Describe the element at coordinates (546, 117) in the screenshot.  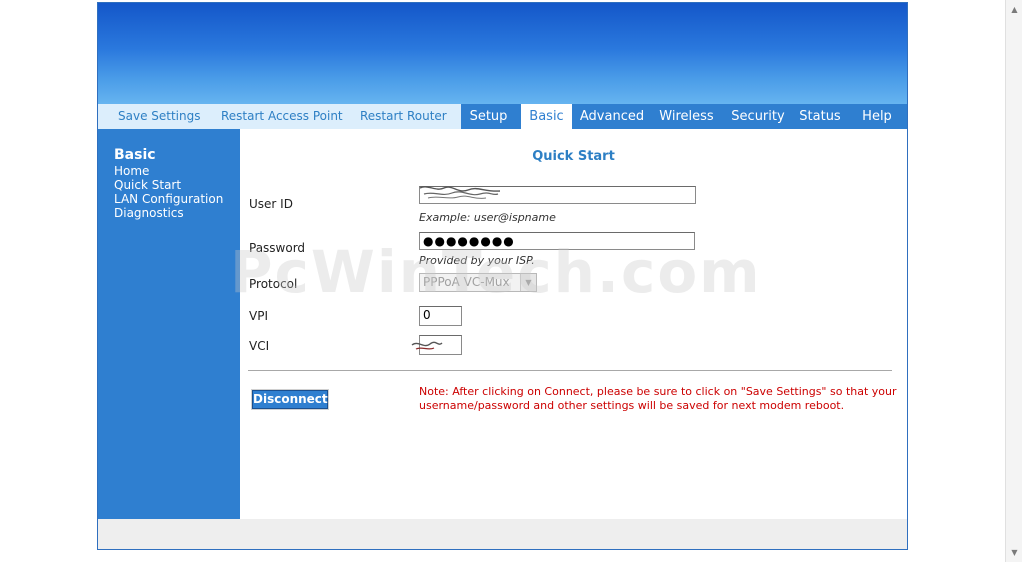
I see `tab-basic: Basic` at that location.